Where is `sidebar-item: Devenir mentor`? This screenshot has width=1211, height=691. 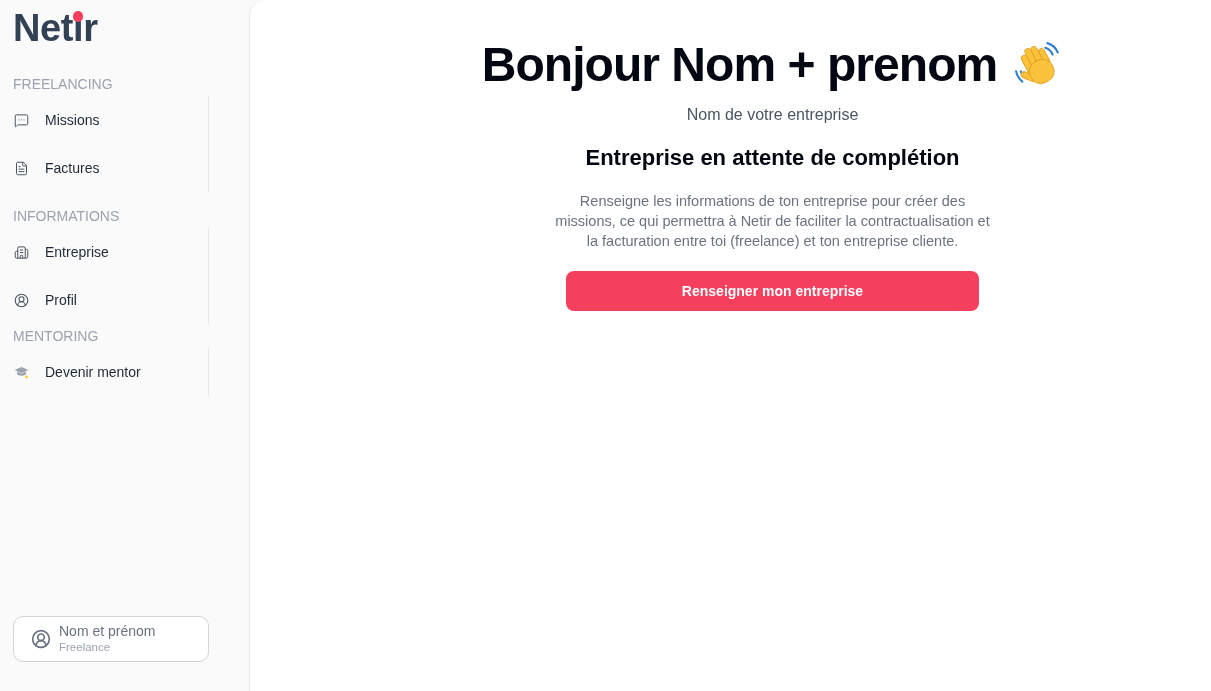 sidebar-item: Devenir mentor is located at coordinates (110, 372).